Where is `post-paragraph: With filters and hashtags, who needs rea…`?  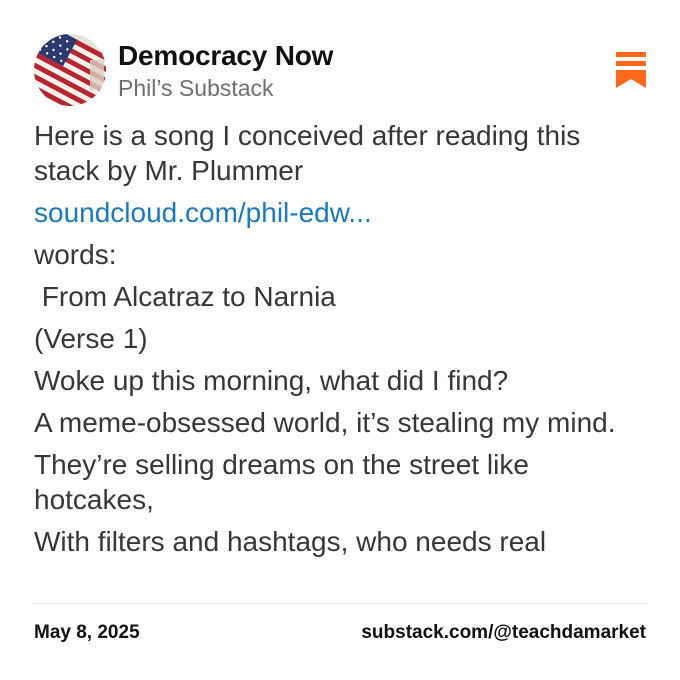
post-paragraph: With filters and hashtags, who needs rea… is located at coordinates (290, 541).